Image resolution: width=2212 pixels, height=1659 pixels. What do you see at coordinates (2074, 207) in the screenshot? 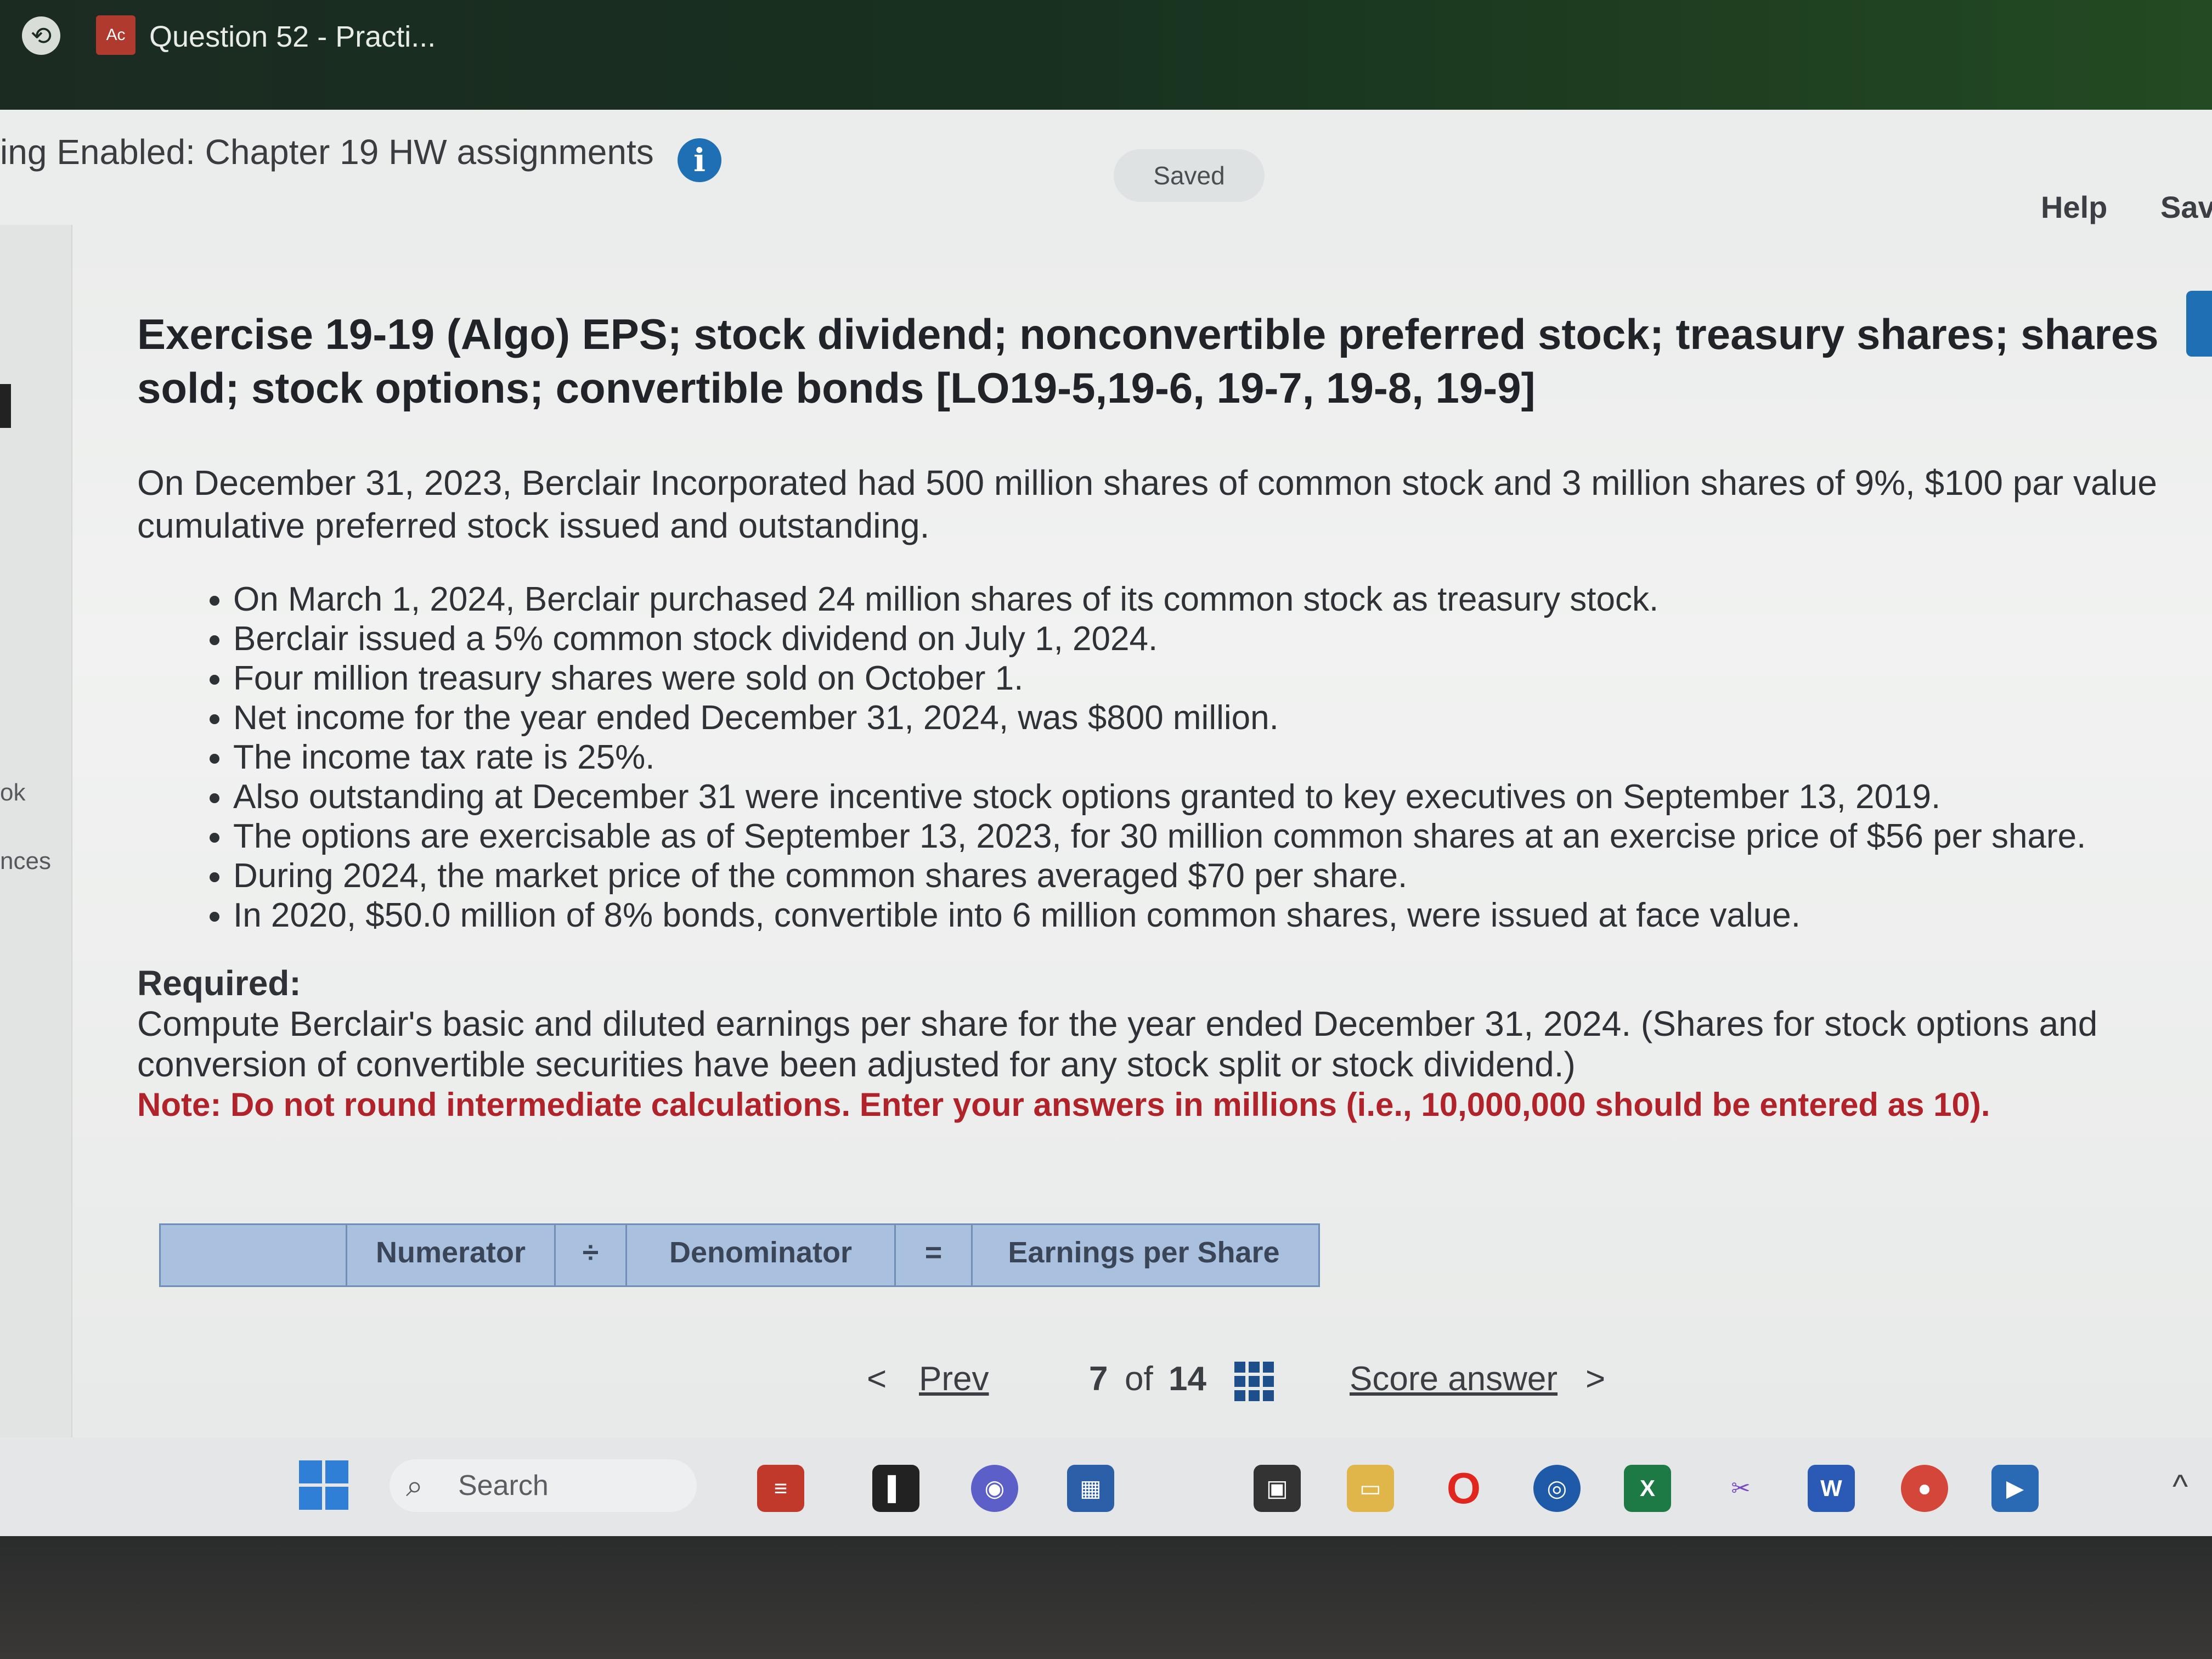
I see `help-link: Help` at bounding box center [2074, 207].